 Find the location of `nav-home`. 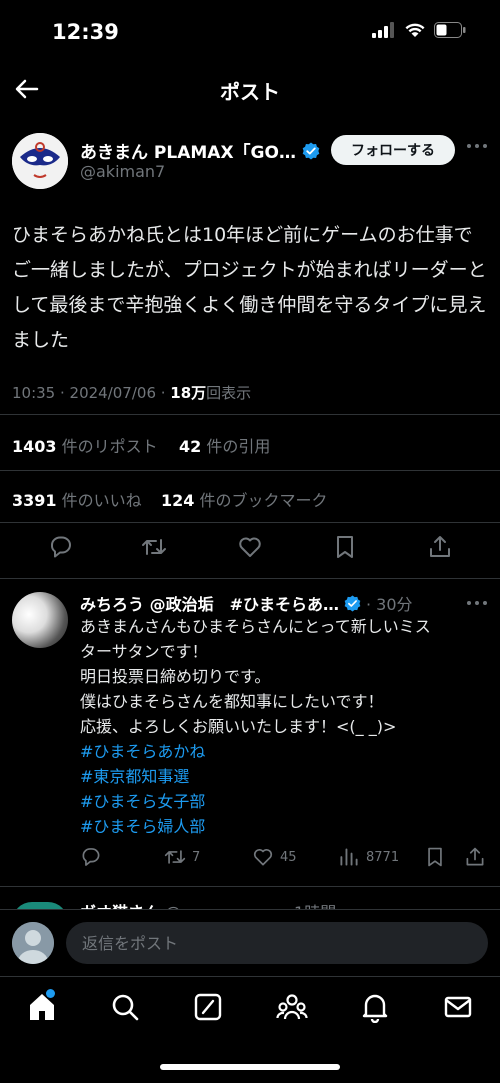

nav-home is located at coordinates (42, 1006).